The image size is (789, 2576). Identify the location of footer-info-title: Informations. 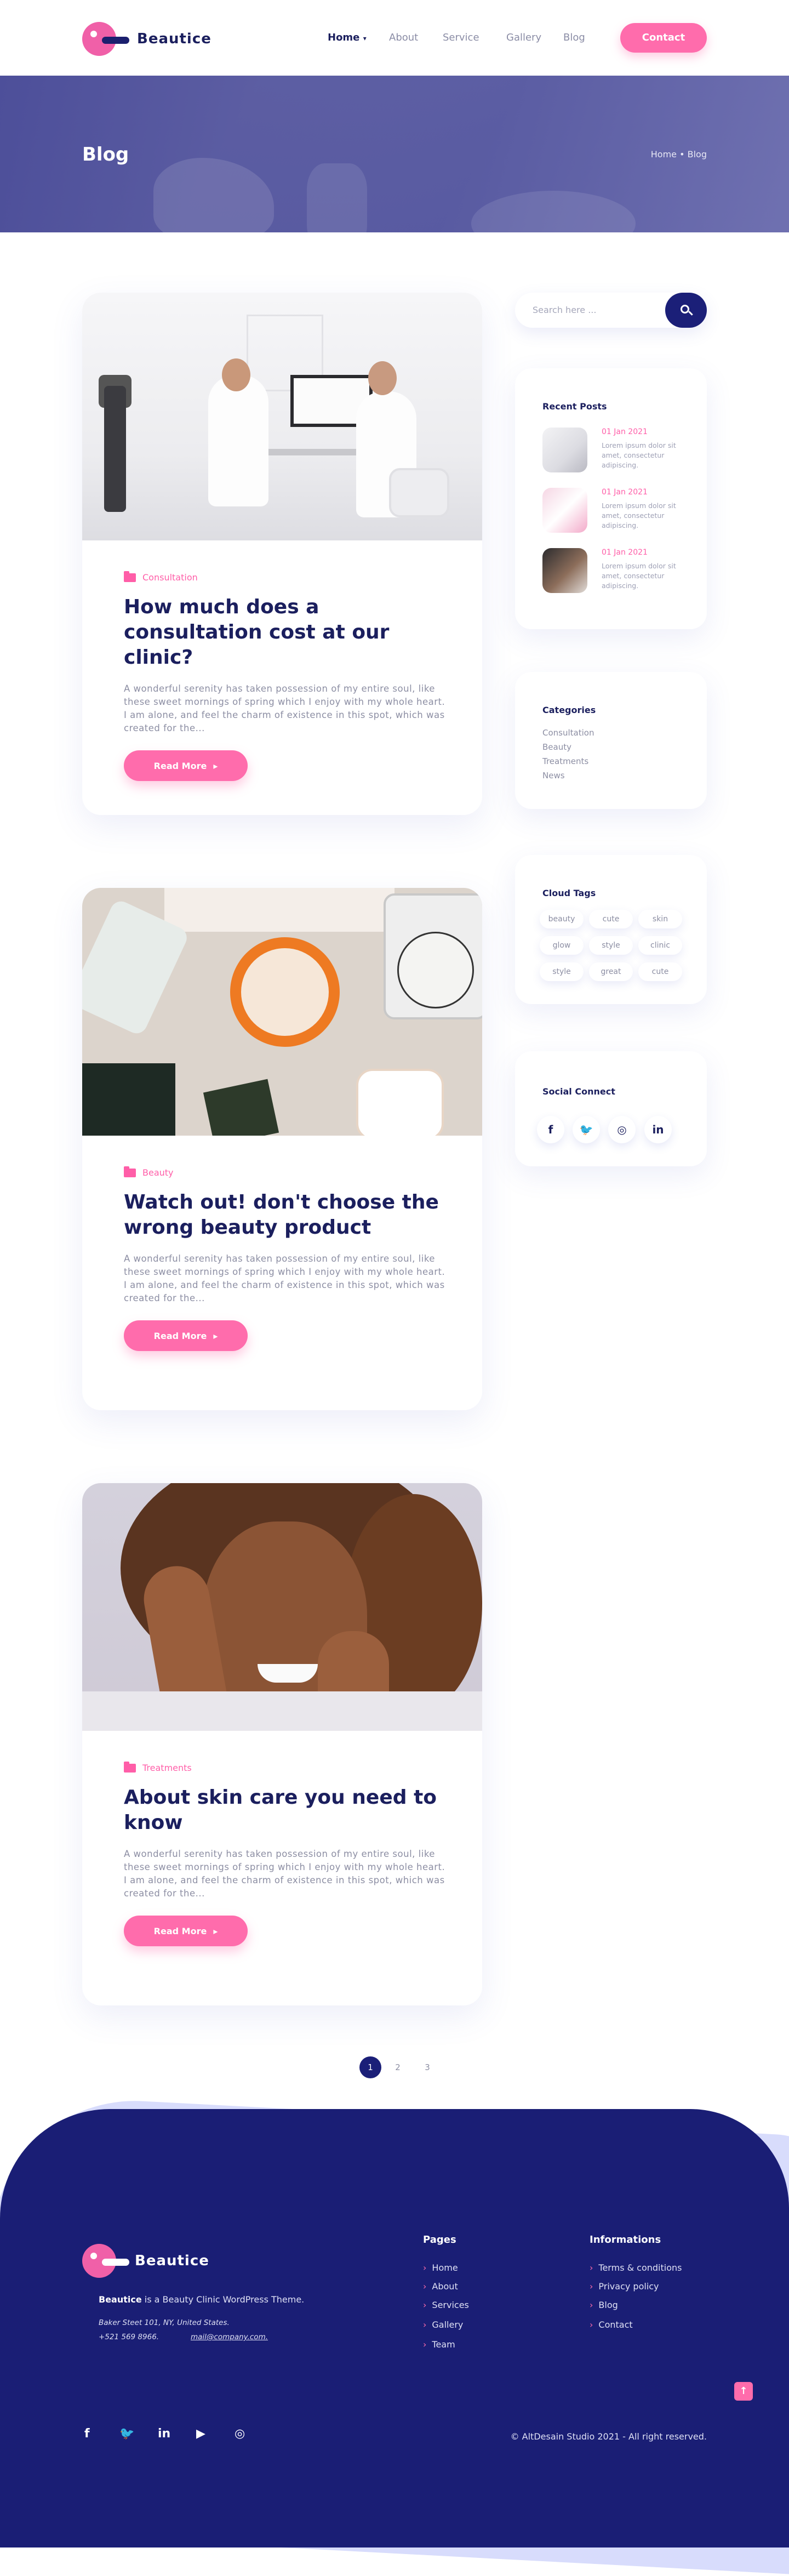
(626, 2240).